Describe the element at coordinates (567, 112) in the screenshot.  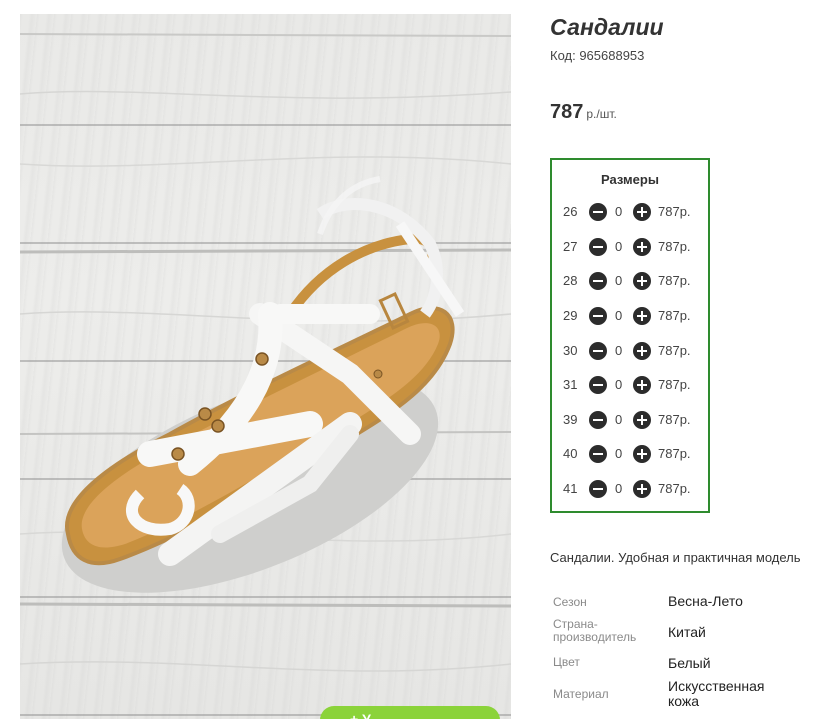
I see `product-price: 787` at that location.